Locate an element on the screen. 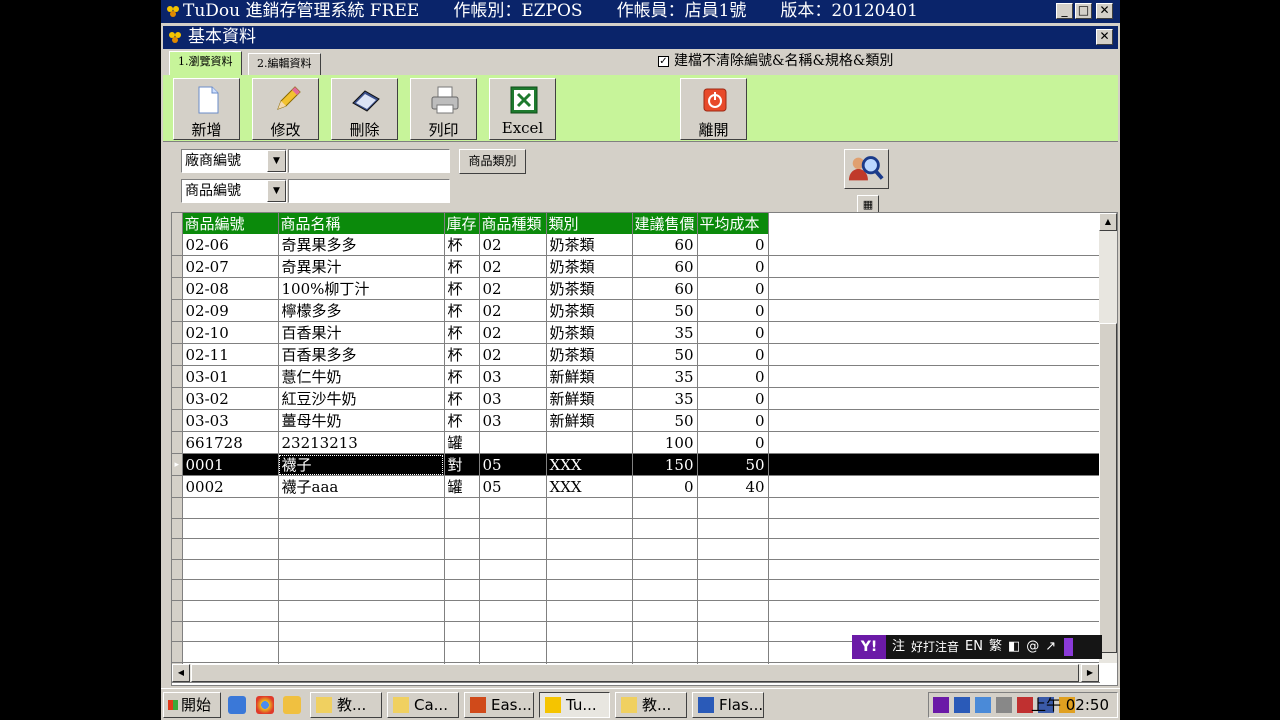 The width and height of the screenshot is (1280, 720). table-cell: 薏仁牛奶 is located at coordinates (361, 376).